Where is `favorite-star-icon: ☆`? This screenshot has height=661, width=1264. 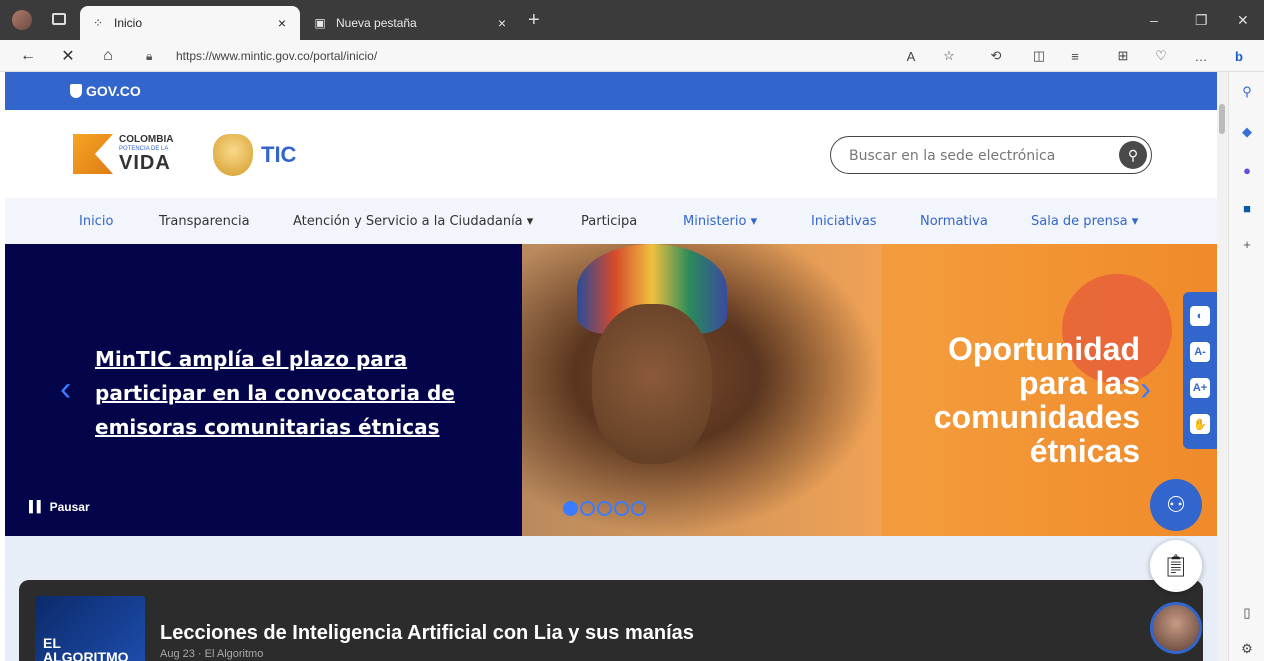 favorite-star-icon: ☆ is located at coordinates (949, 56).